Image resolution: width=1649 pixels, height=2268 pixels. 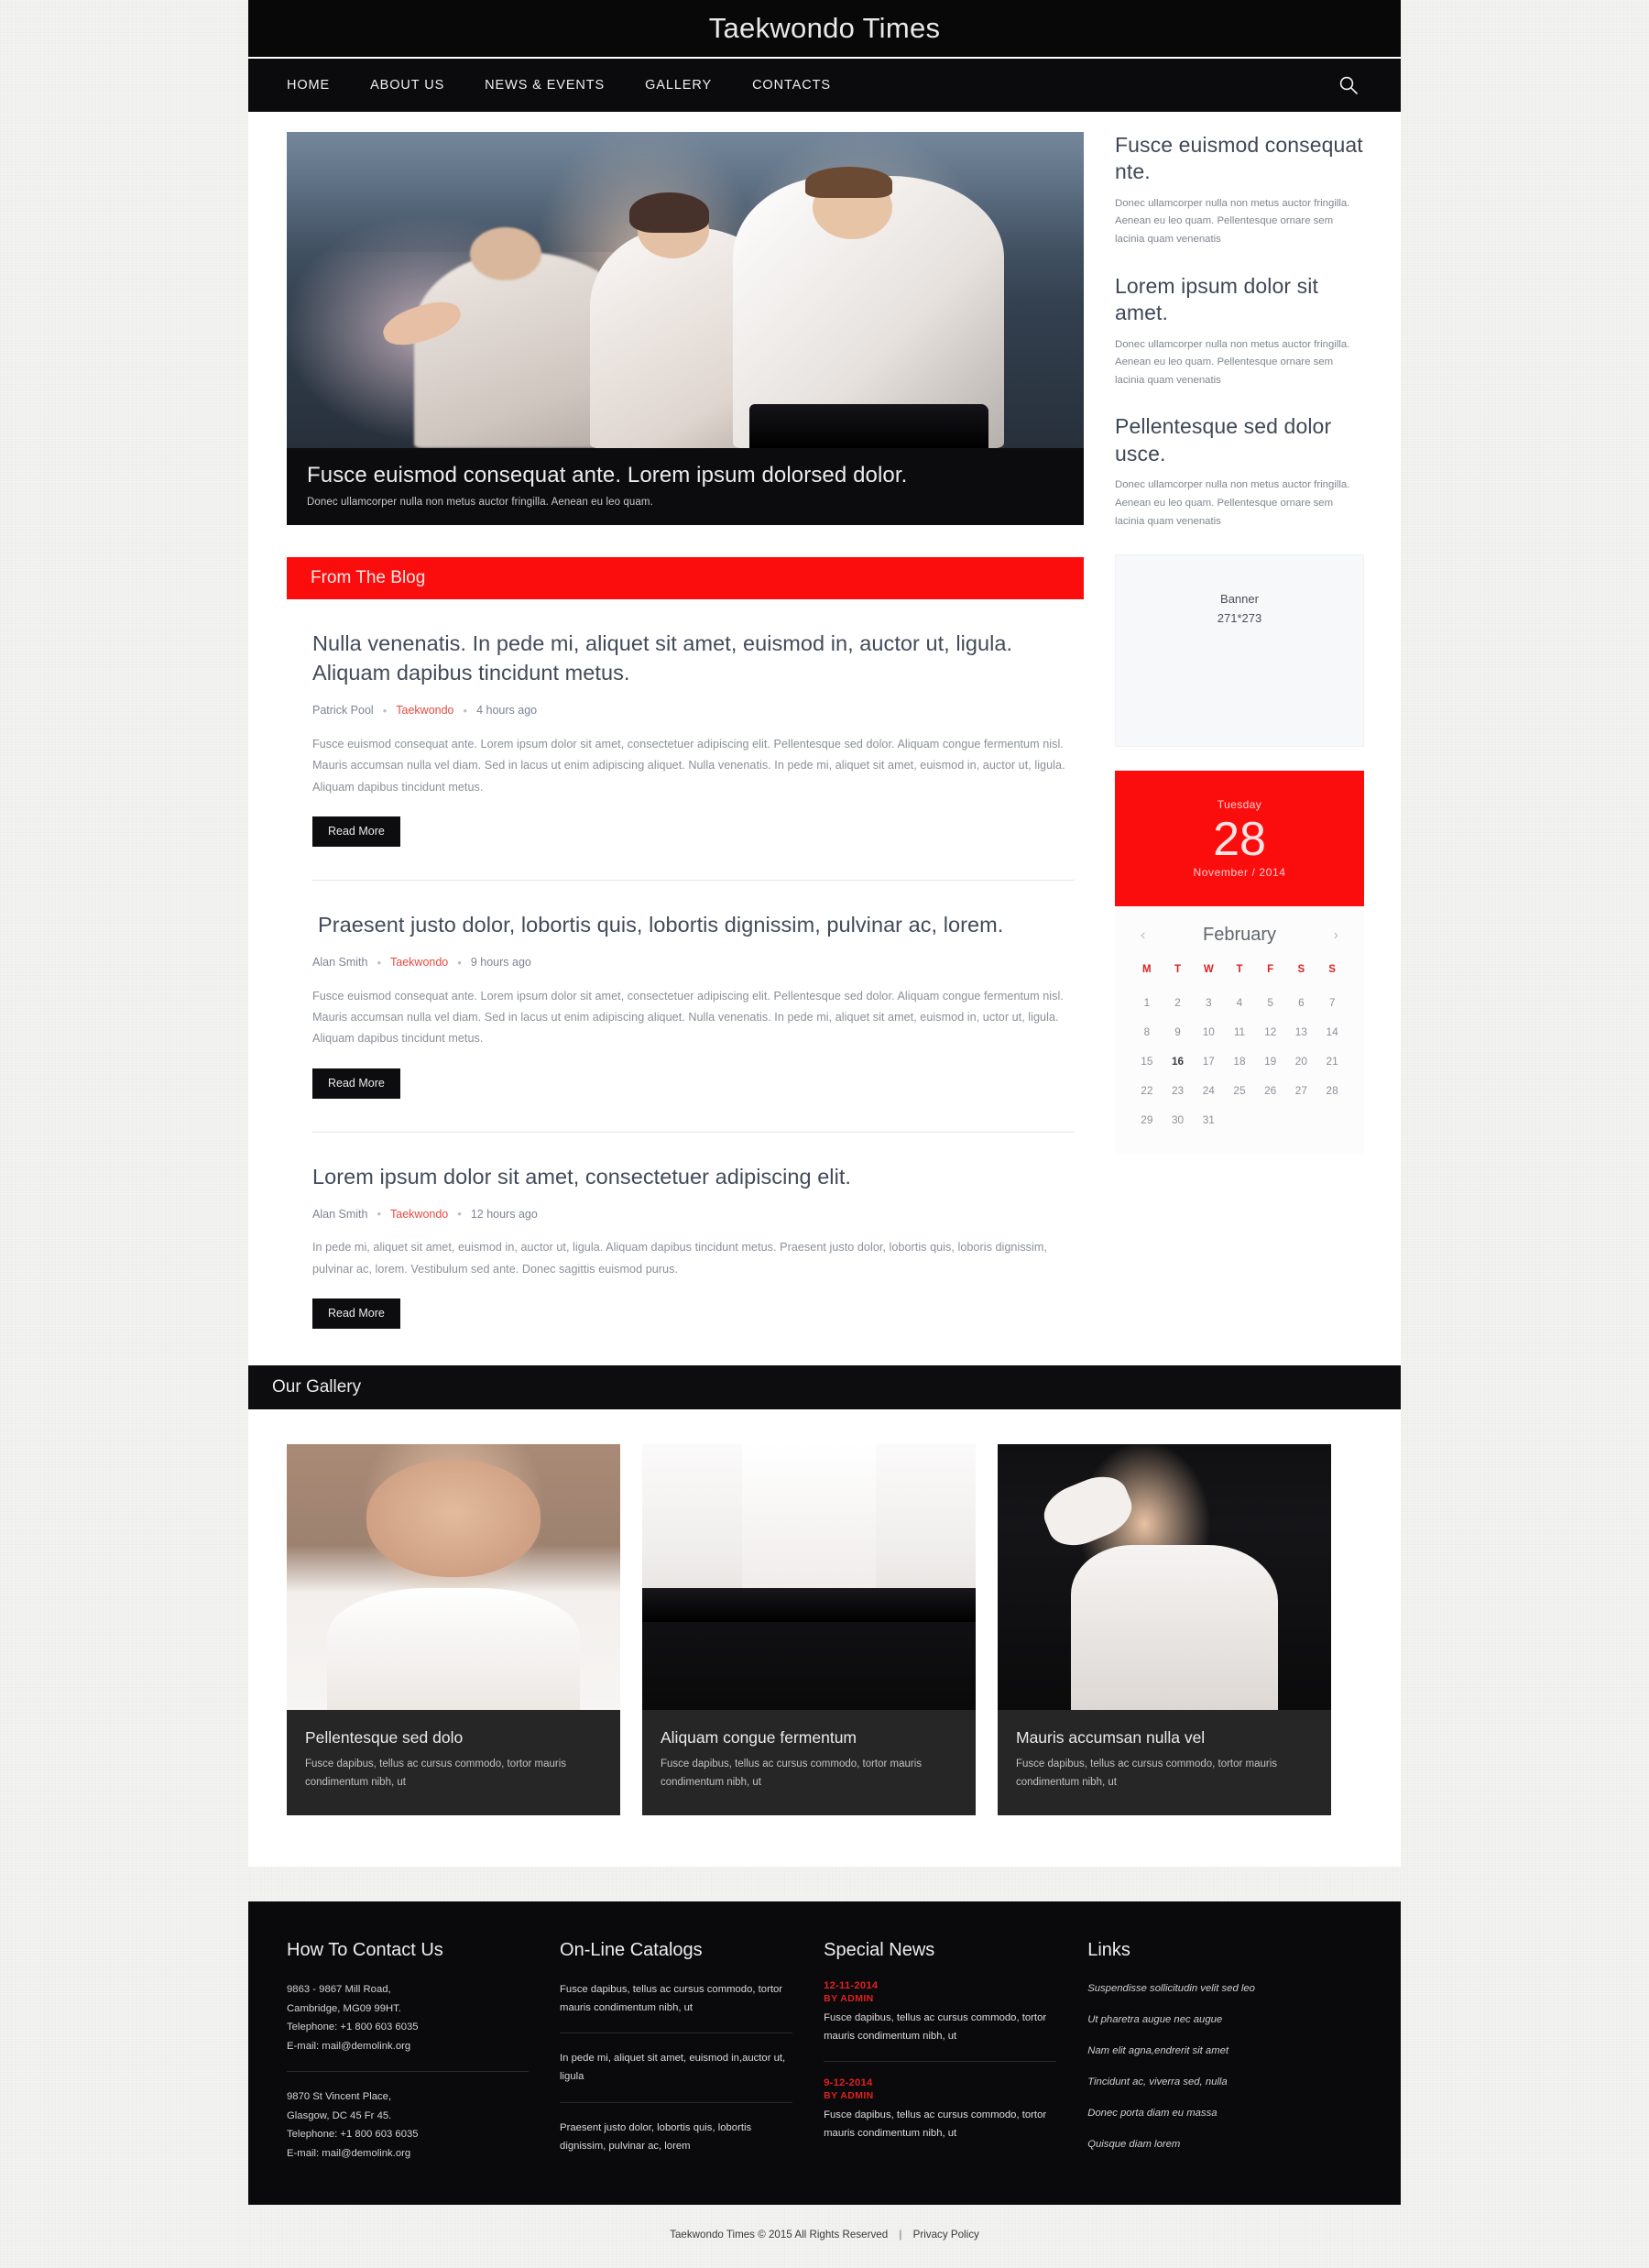 I want to click on calendar-weekday: T, so click(x=1239, y=970).